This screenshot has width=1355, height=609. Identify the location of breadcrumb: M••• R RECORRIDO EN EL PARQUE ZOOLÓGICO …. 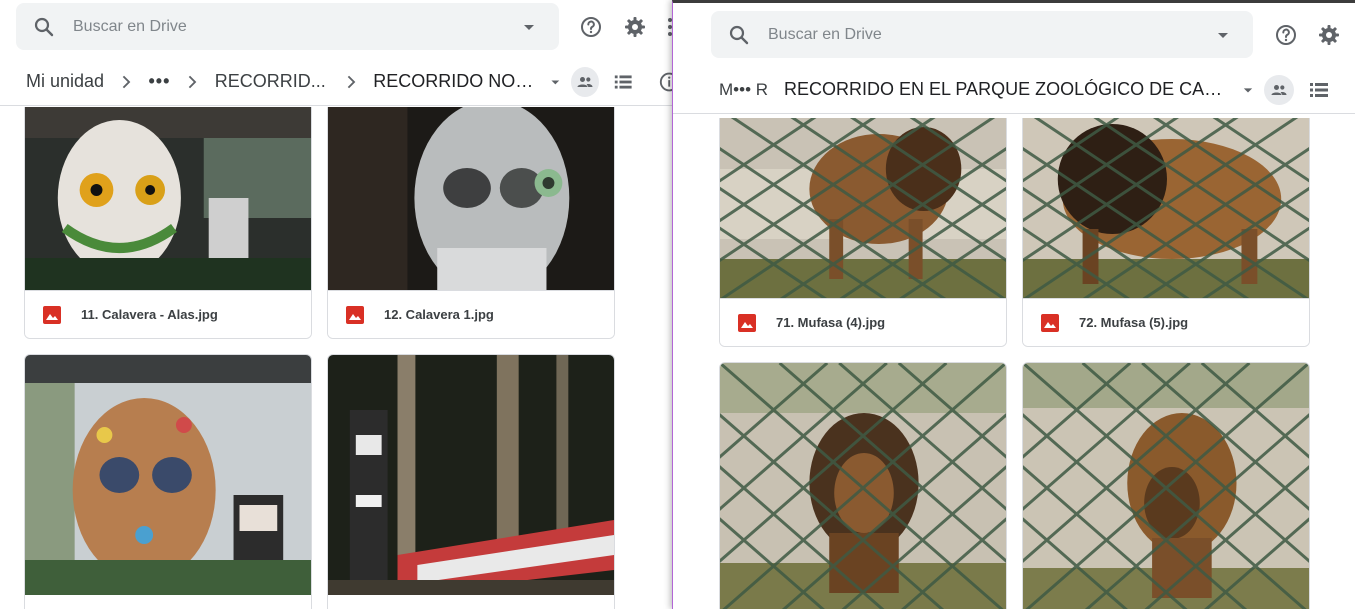
(1014, 90).